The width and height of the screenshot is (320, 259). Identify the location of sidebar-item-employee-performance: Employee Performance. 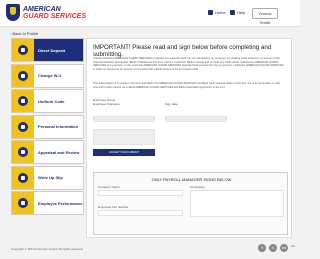
(47, 203).